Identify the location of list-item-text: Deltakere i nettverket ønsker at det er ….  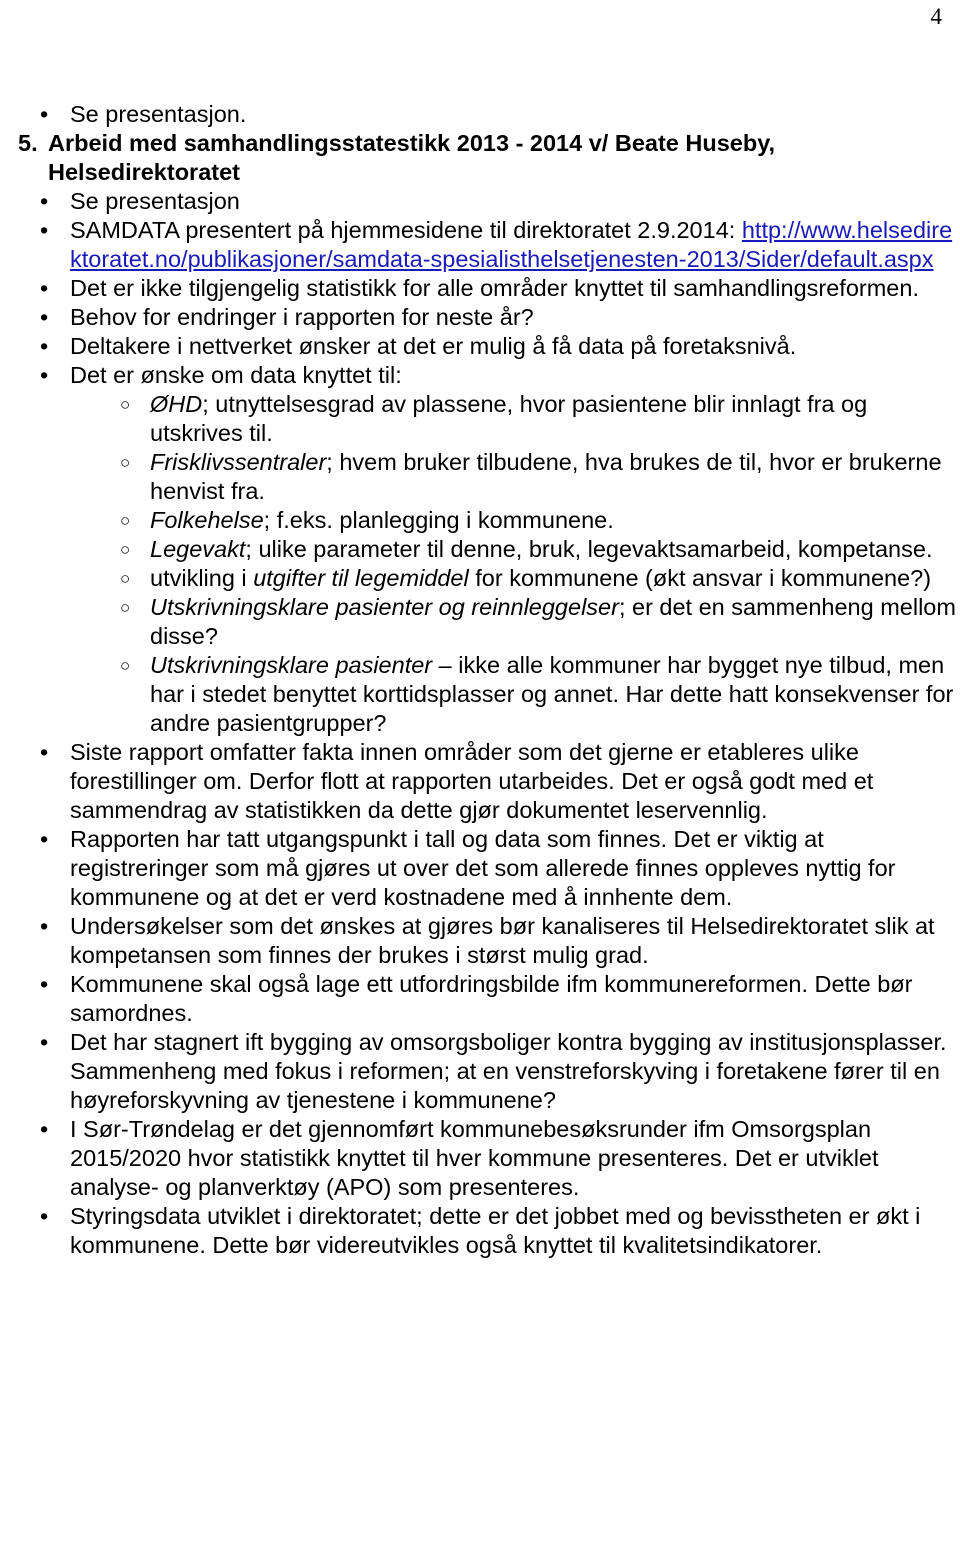
(433, 346).